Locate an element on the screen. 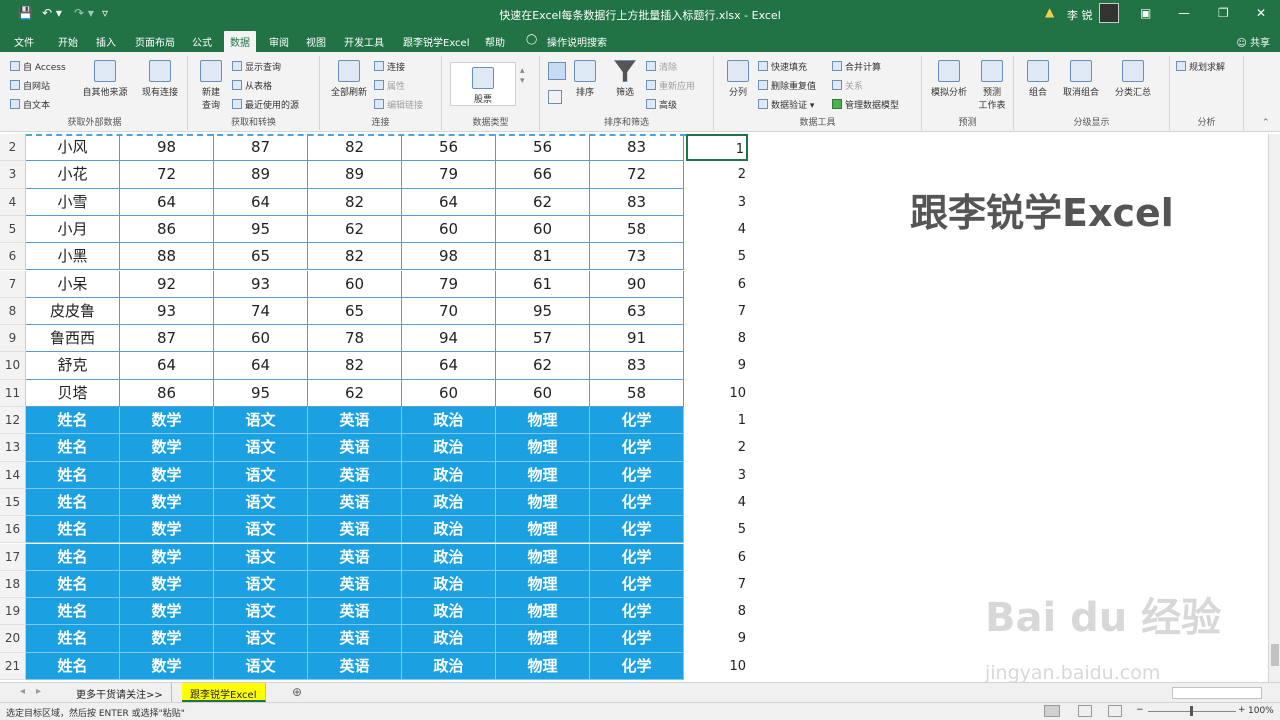  row-header: 11 is located at coordinates (13, 393).